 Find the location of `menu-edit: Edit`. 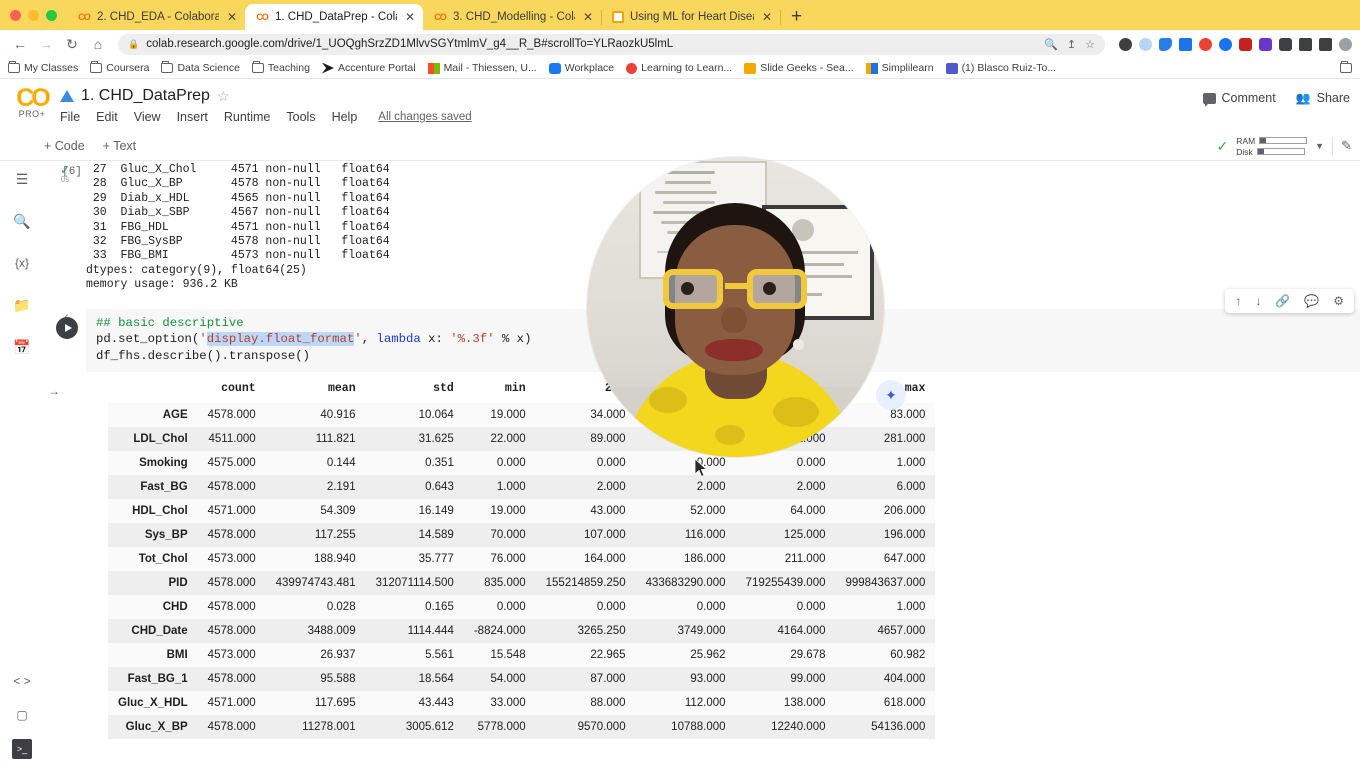

menu-edit: Edit is located at coordinates (107, 117).